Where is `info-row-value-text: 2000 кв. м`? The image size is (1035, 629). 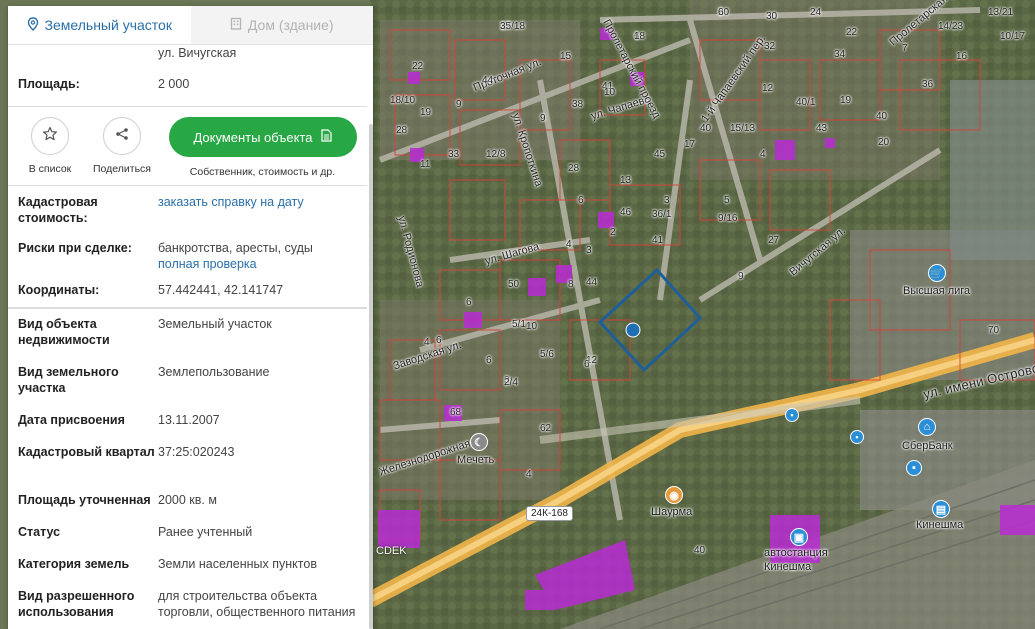 info-row-value-text: 2000 кв. м is located at coordinates (187, 500).